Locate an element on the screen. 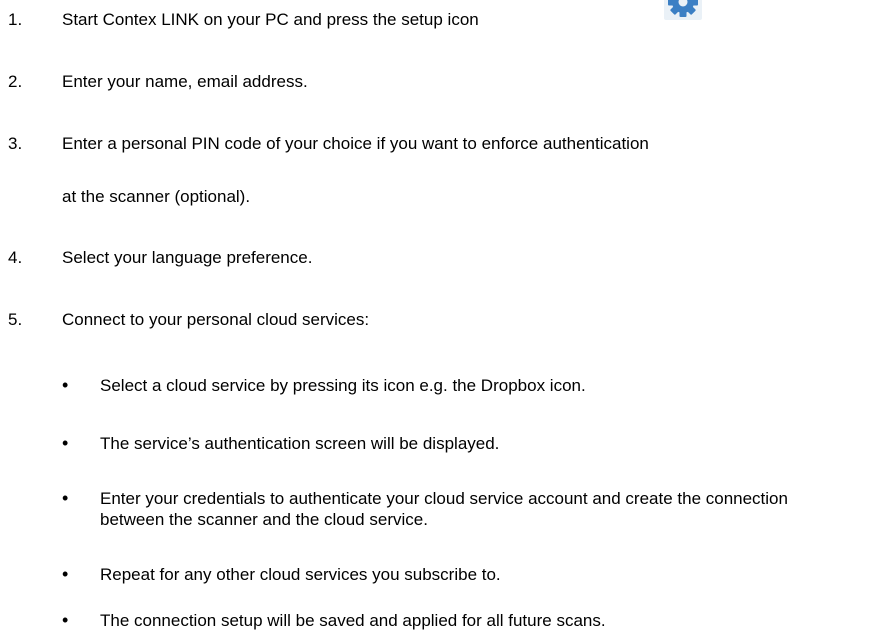 This screenshot has width=891, height=637. step-text: Connect to your personal cloud services: is located at coordinates (216, 319).